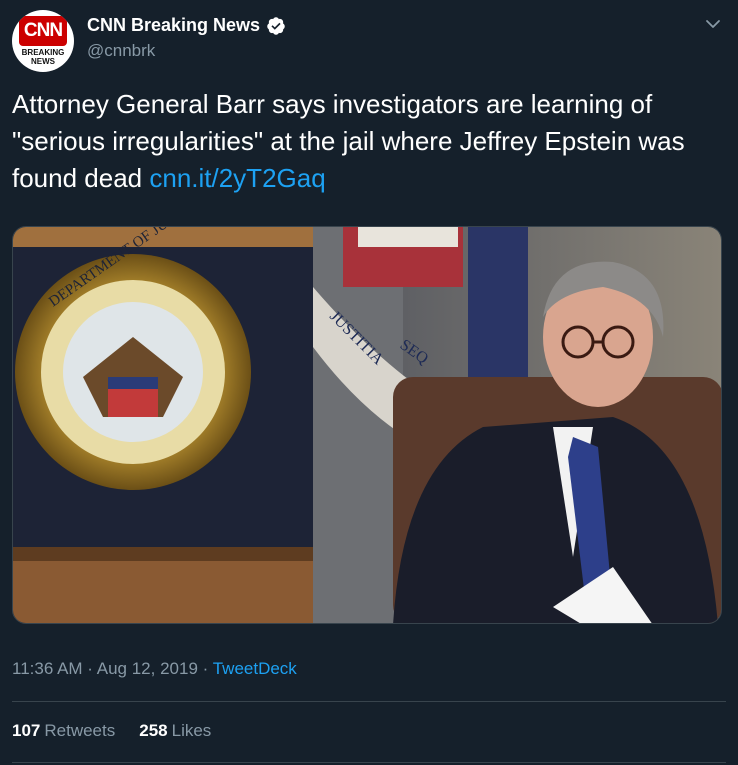 Image resolution: width=738 pixels, height=765 pixels. I want to click on tweet-stats: 107 Retweets 258 Likes, so click(111, 731).